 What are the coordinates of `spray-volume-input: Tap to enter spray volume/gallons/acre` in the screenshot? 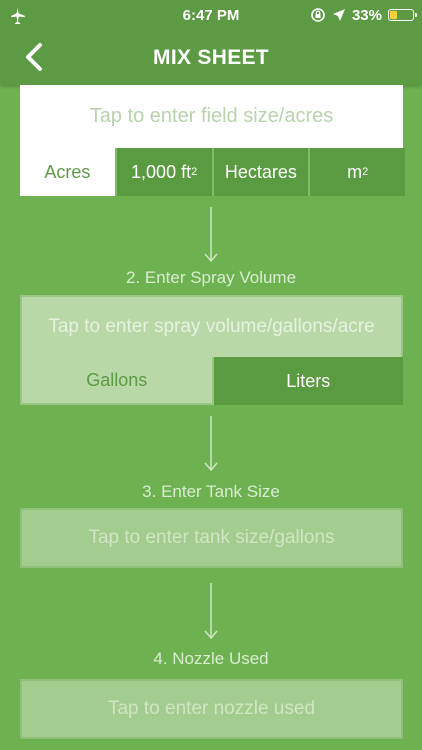 It's located at (211, 326).